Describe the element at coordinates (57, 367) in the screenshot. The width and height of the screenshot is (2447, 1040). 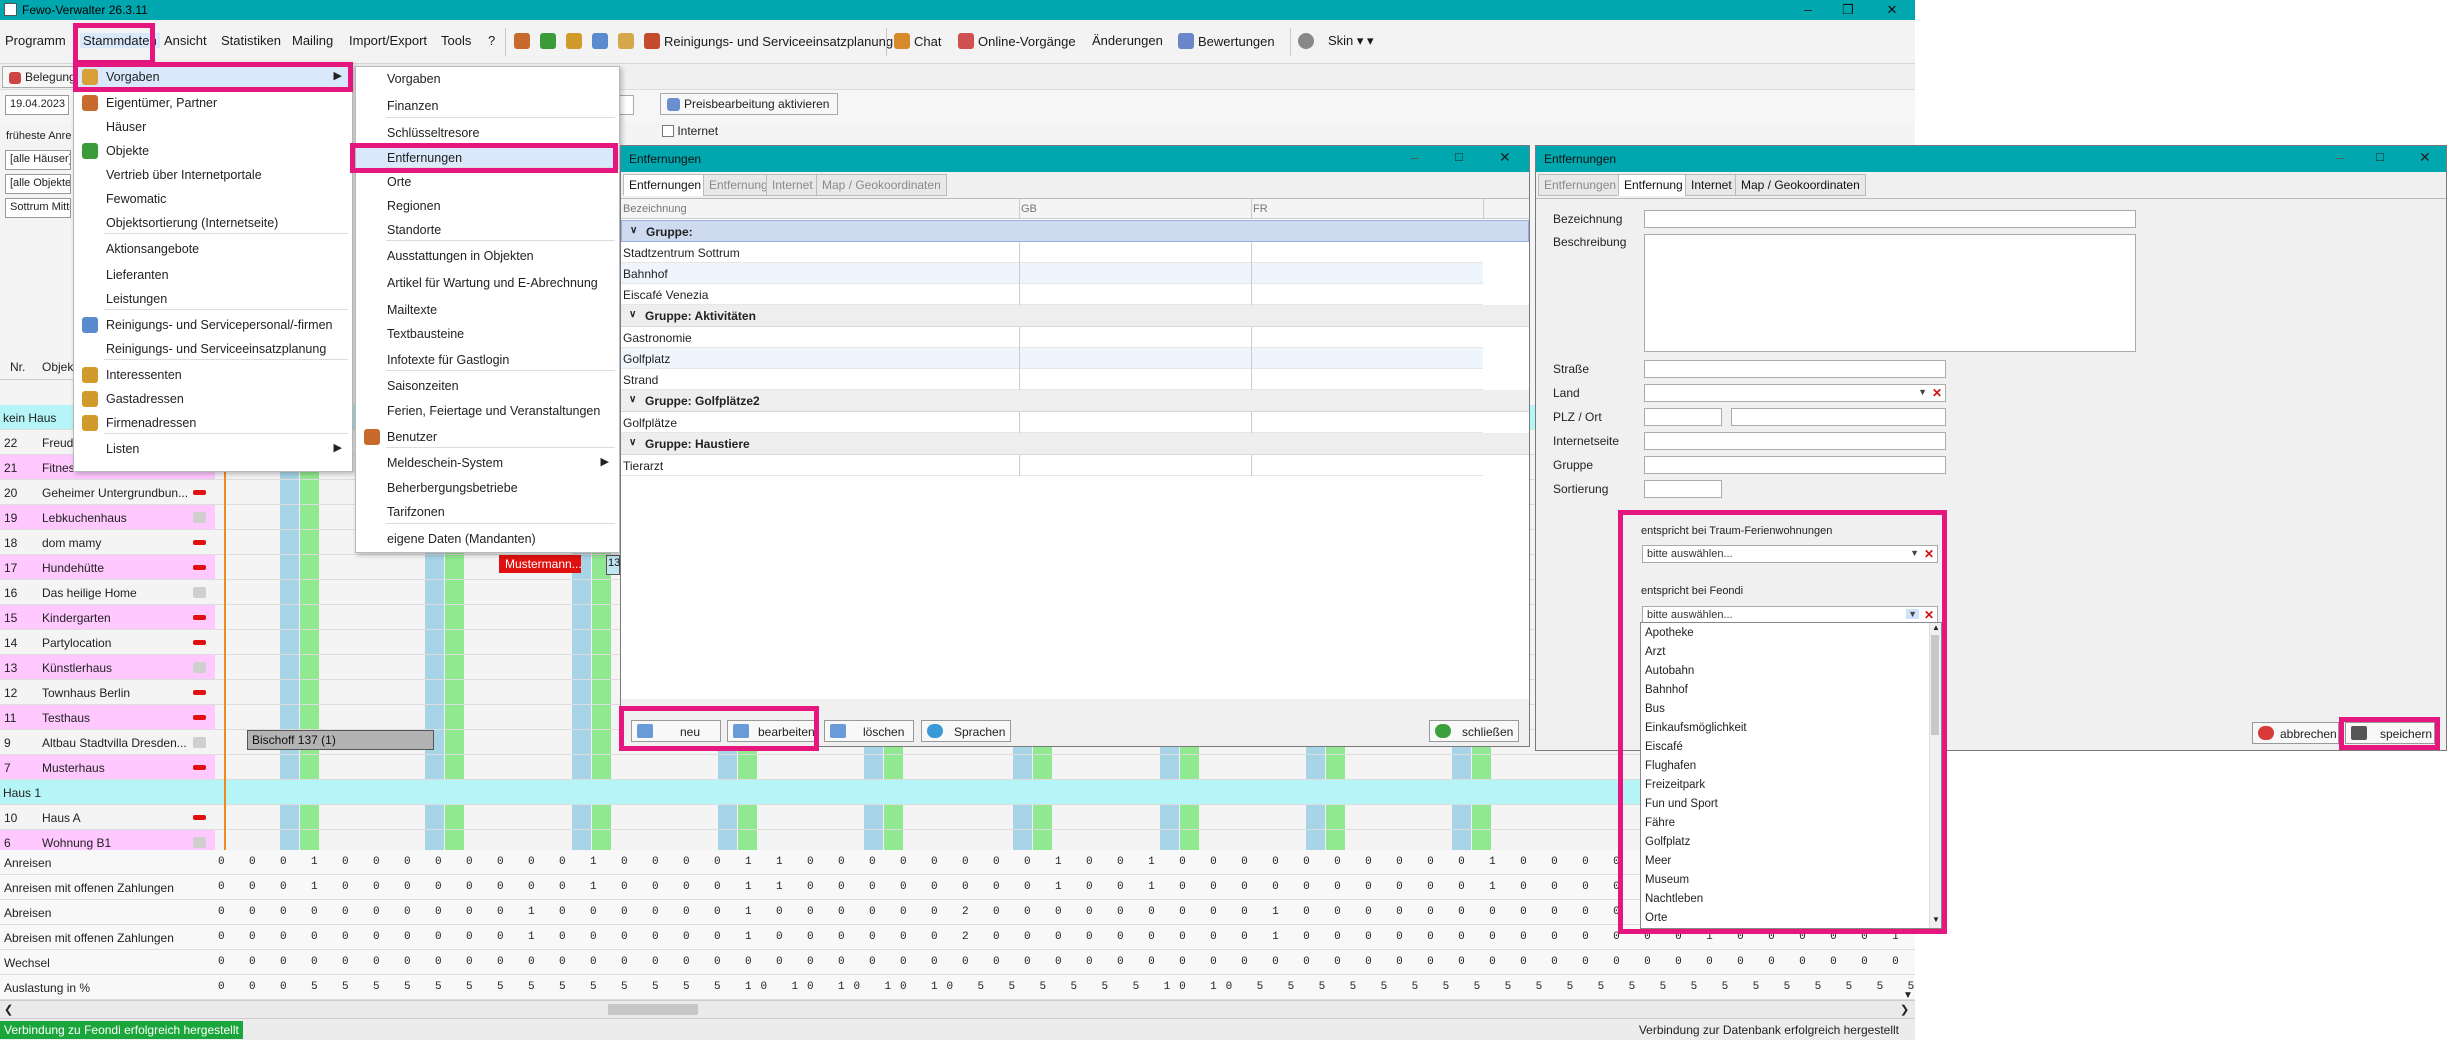
I see `col-object: Objek` at that location.